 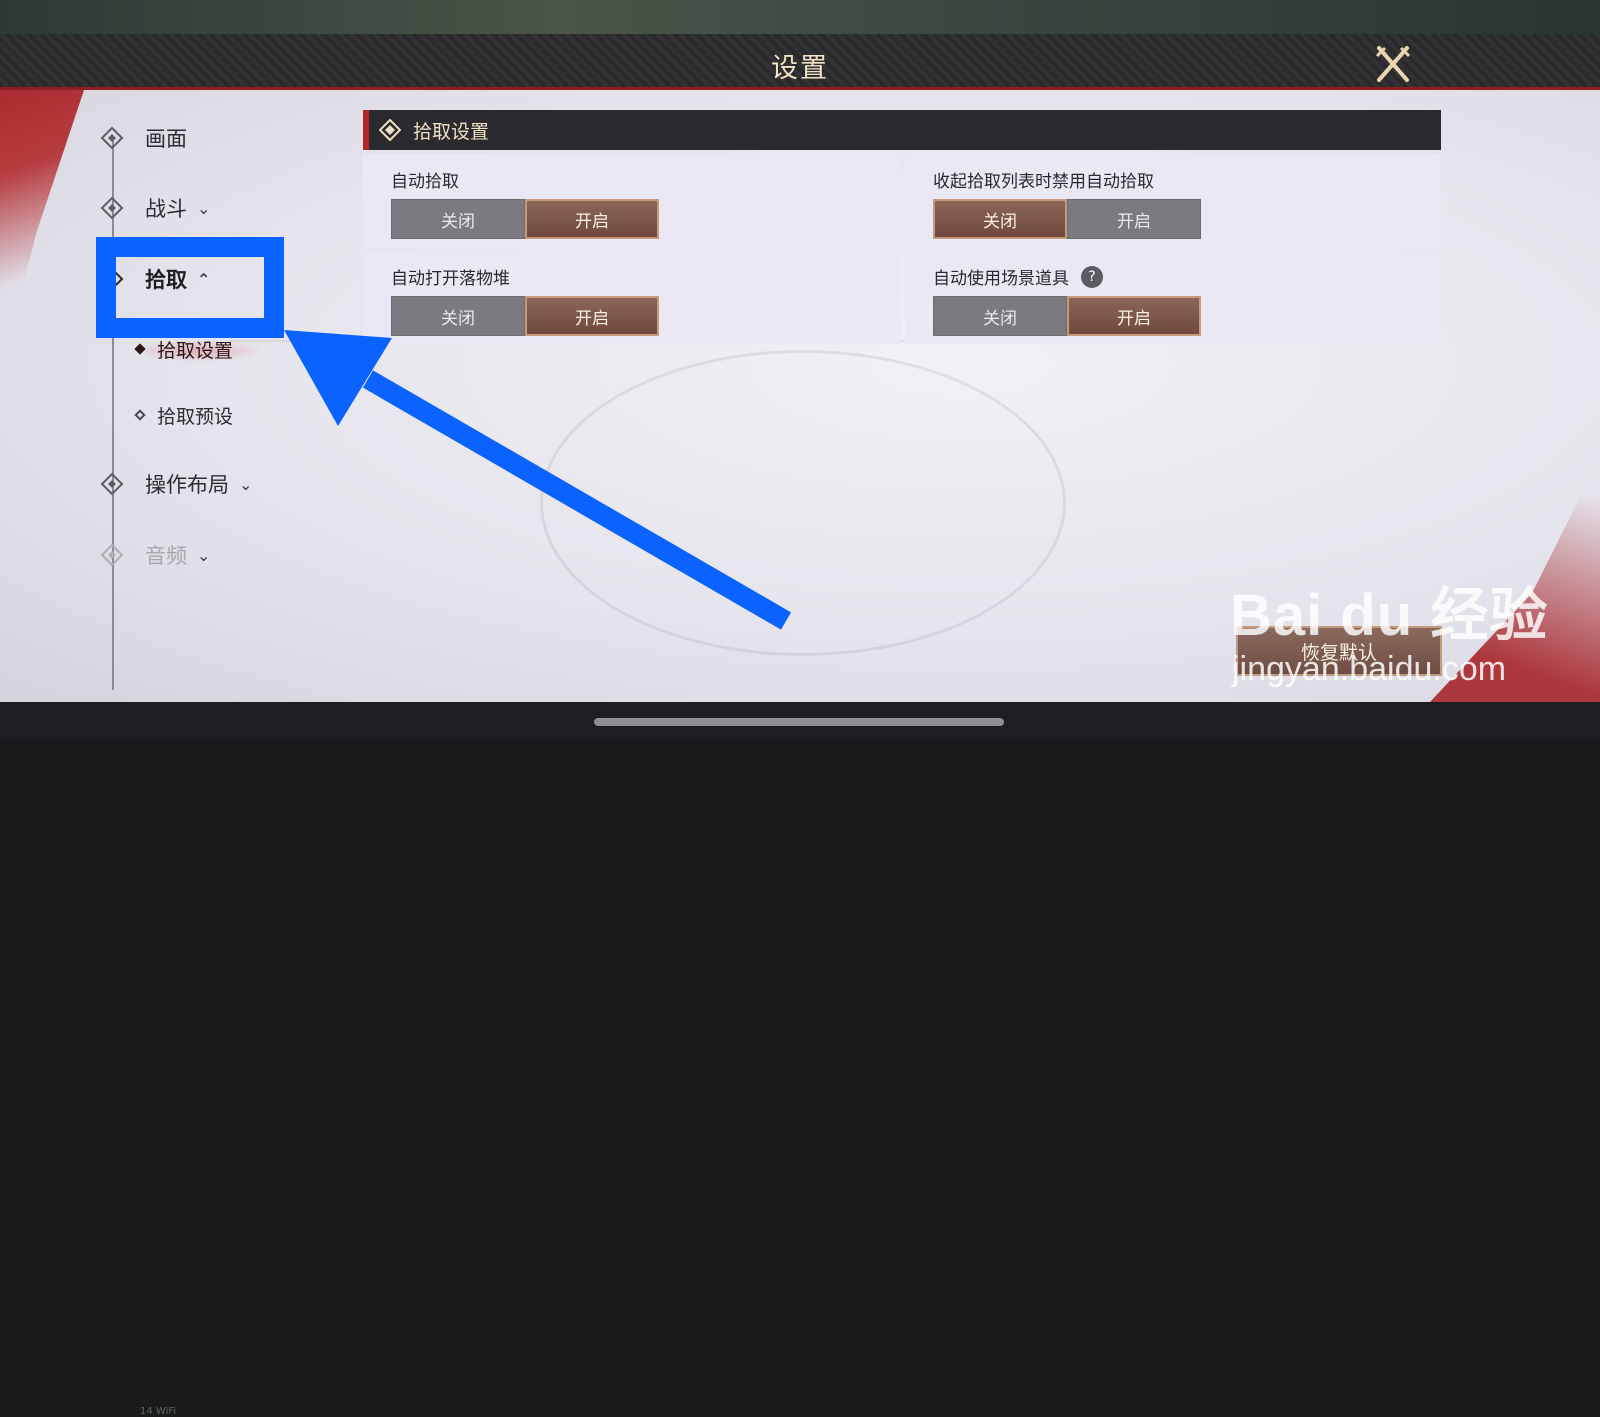 I want to click on status-text: 14 WiFi, so click(x=158, y=1411).